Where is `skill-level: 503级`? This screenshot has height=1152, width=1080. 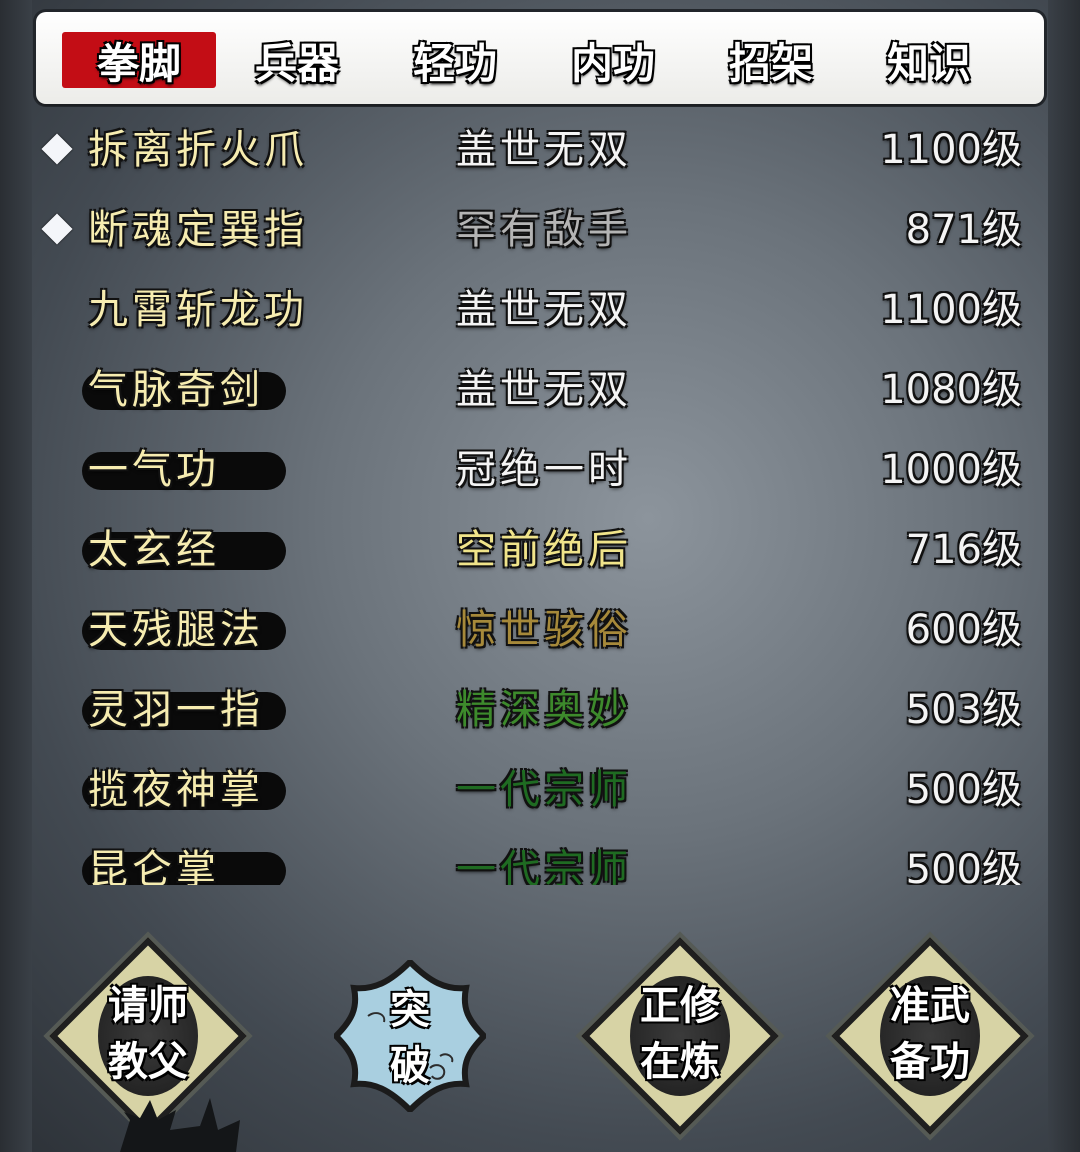
skill-level: 503级 is located at coordinates (963, 710).